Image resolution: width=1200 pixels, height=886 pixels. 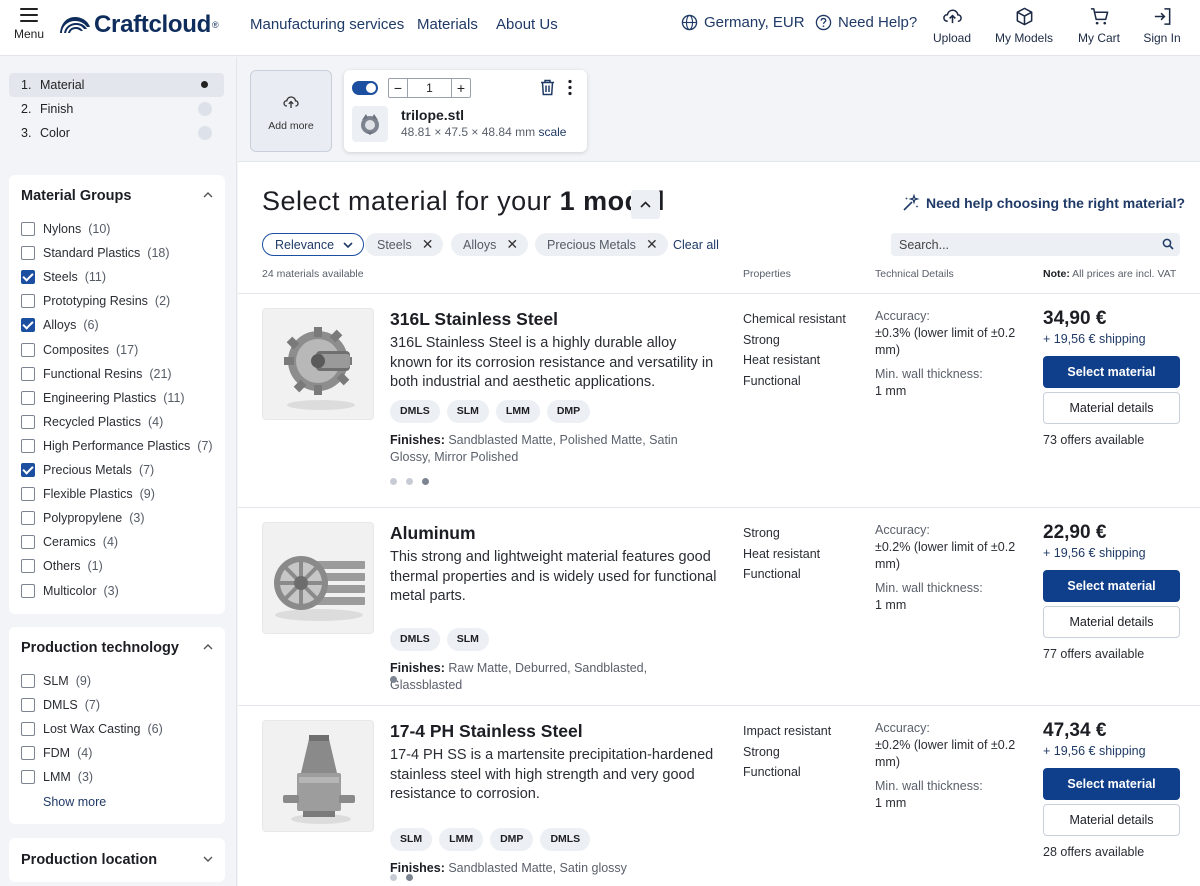 What do you see at coordinates (117, 860) in the screenshot?
I see `production-location-panel: Production location` at bounding box center [117, 860].